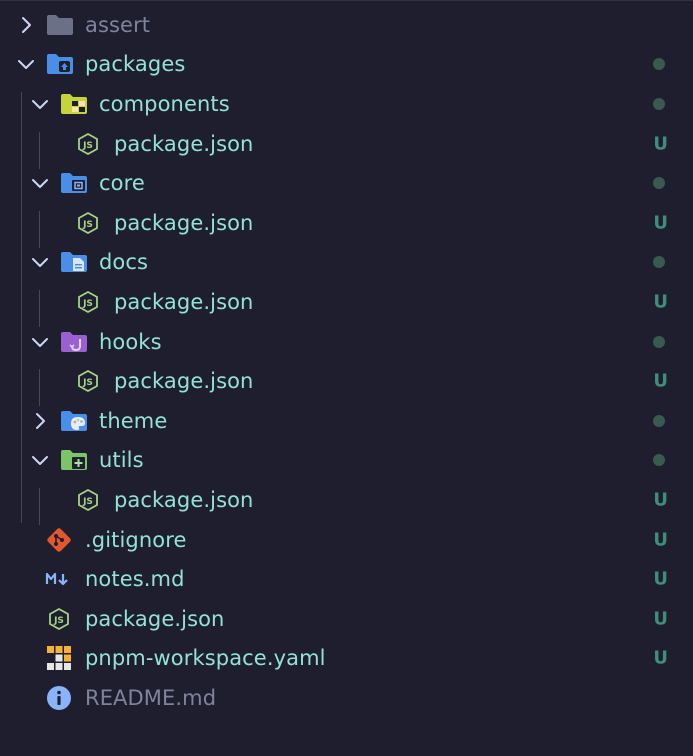  Describe the element at coordinates (124, 262) in the screenshot. I see `tree-item-label: docs` at that location.